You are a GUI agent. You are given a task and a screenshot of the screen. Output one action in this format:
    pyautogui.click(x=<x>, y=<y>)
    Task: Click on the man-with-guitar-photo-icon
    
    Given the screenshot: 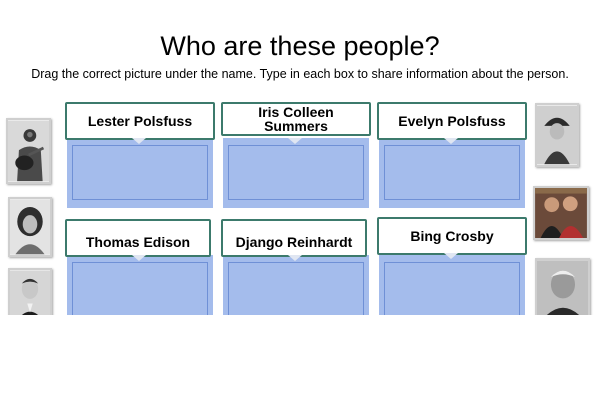 What is the action you would take?
    pyautogui.click(x=28, y=151)
    